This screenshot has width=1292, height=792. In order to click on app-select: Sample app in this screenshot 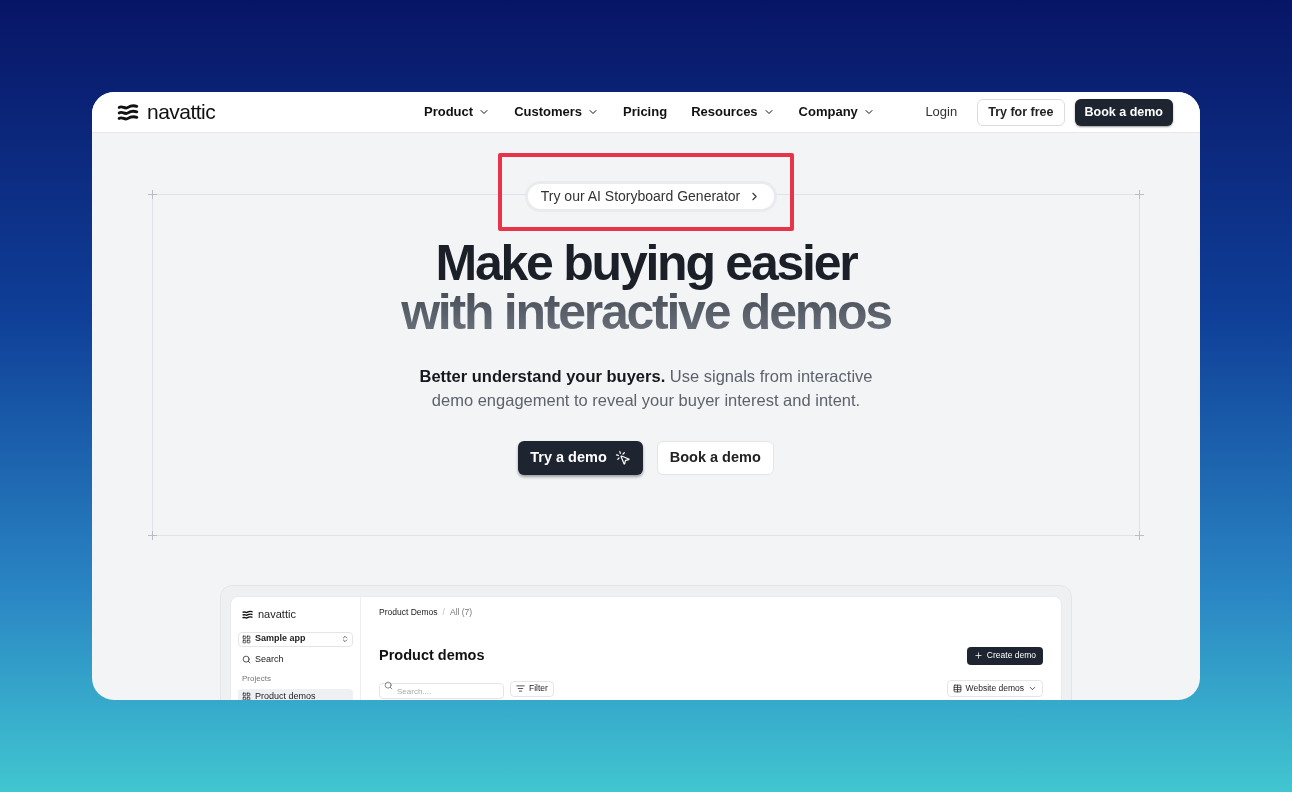, I will do `click(295, 639)`.